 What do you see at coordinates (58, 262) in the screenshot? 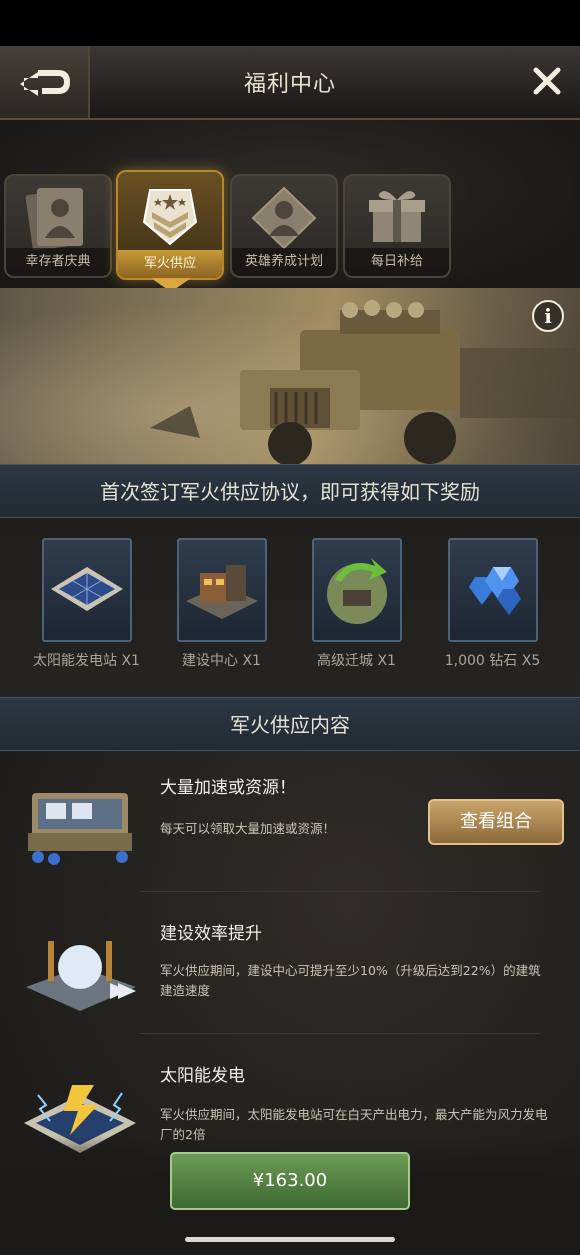
I see `tab-label: 幸存者庆典` at bounding box center [58, 262].